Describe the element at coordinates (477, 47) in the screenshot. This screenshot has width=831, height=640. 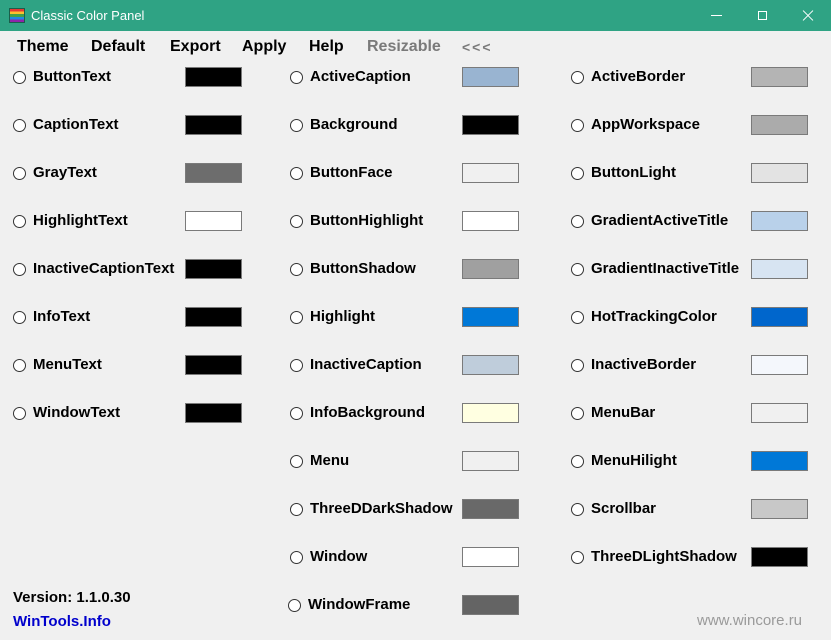
I see `menu-collapse: <<<` at that location.